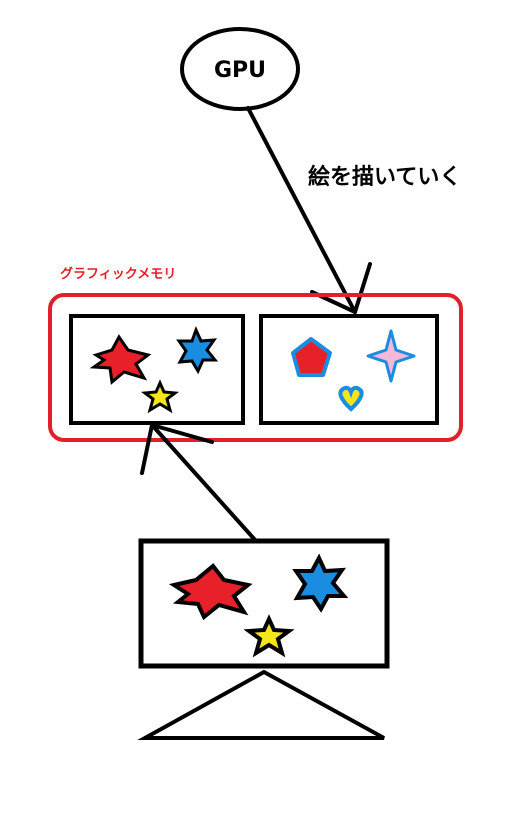 Image resolution: width=511 pixels, height=817 pixels. I want to click on back-buffer, so click(349, 369).